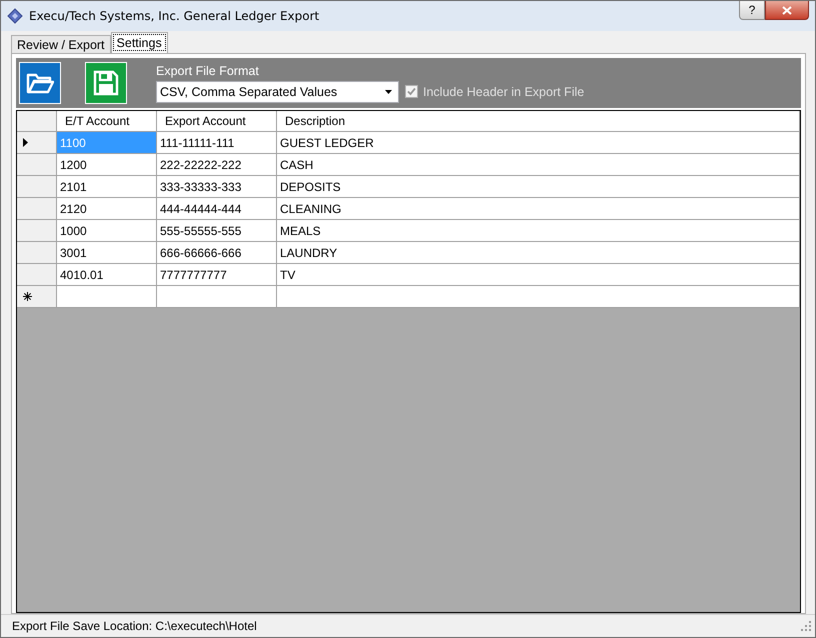 The width and height of the screenshot is (816, 638). I want to click on table-cell: 1200, so click(107, 165).